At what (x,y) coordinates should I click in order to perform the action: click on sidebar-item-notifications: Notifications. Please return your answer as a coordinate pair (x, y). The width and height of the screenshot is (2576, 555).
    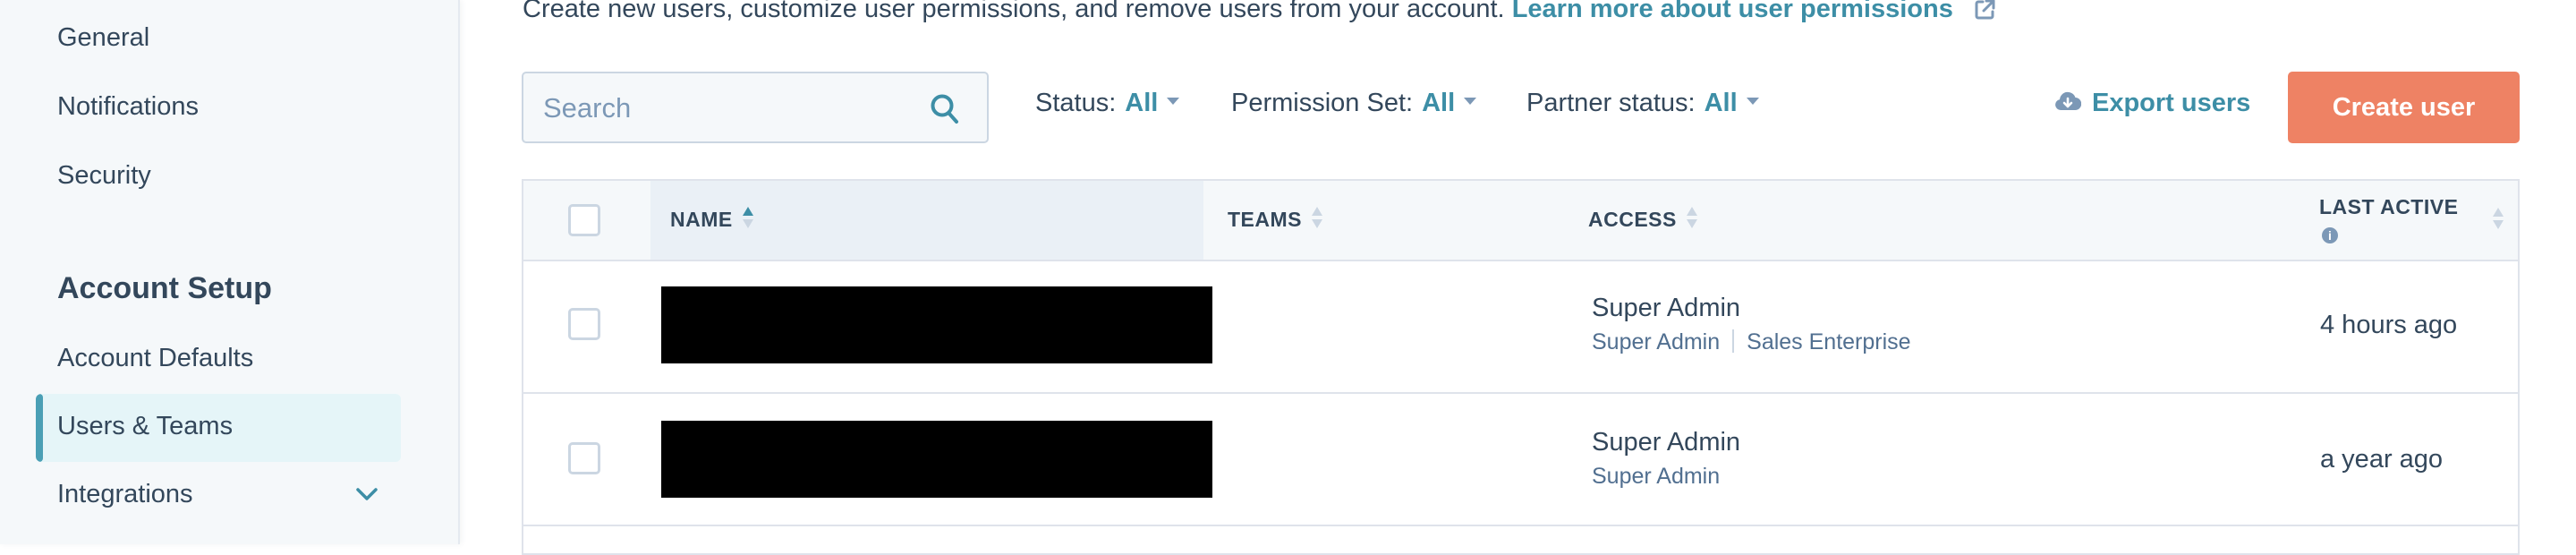
    Looking at the image, I should click on (128, 107).